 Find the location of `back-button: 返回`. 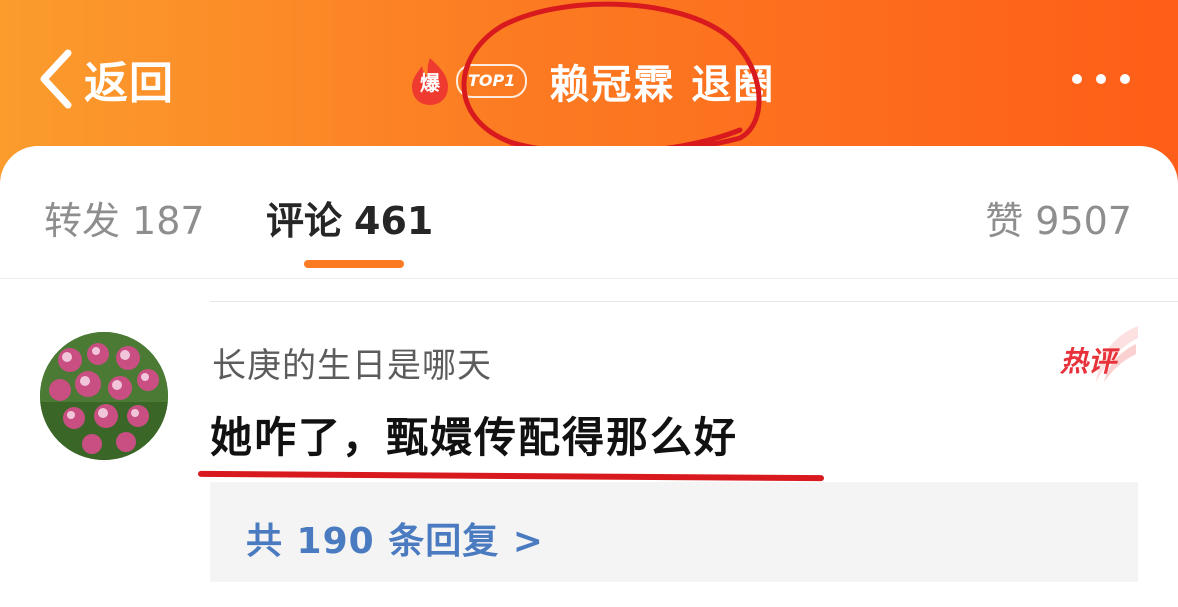

back-button: 返回 is located at coordinates (105, 79).